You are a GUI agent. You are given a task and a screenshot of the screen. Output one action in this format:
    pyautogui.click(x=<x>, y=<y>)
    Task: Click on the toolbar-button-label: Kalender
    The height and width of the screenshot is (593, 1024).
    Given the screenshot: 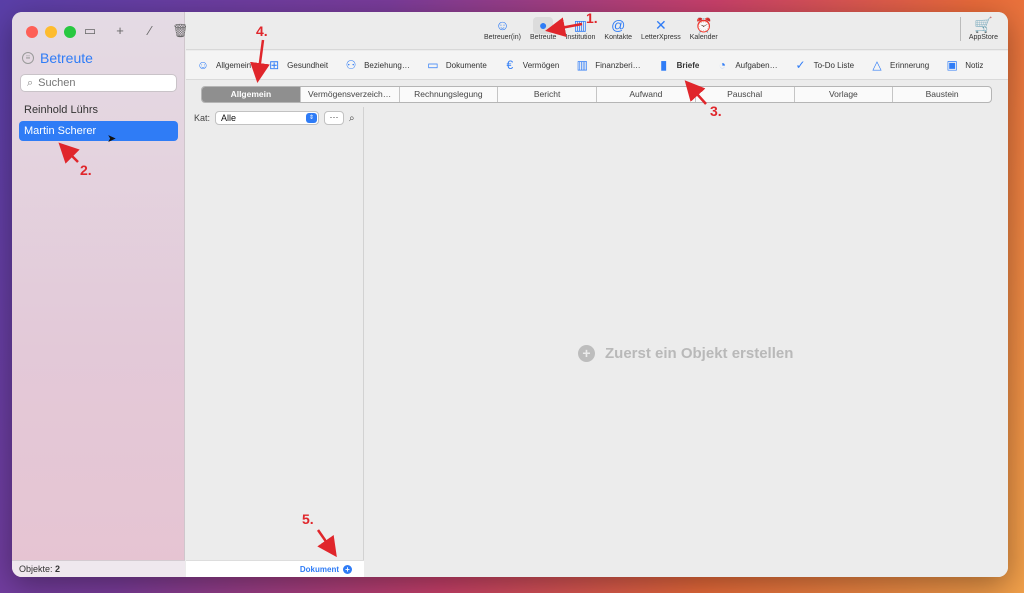 What is the action you would take?
    pyautogui.click(x=703, y=37)
    